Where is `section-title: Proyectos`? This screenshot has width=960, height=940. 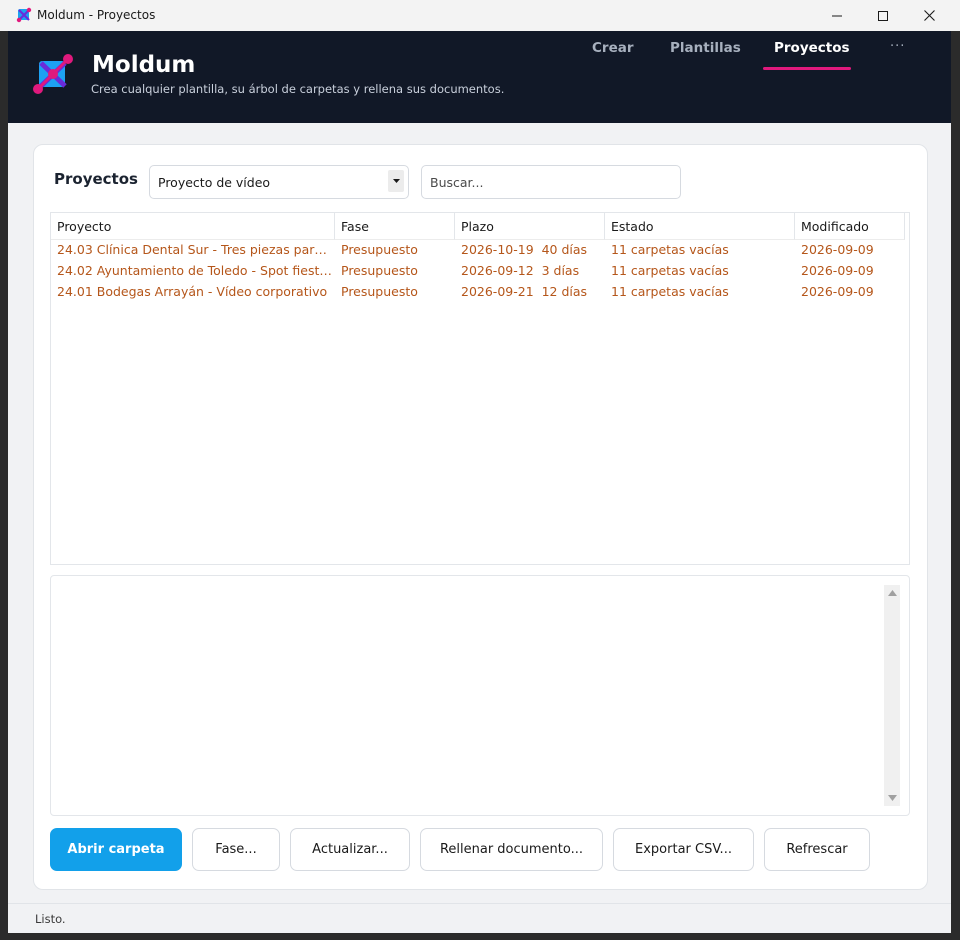
section-title: Proyectos is located at coordinates (96, 179).